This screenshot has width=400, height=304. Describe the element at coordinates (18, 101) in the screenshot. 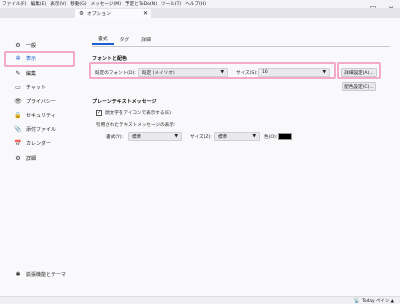

I see `privacy-mask-icon: 👁` at that location.